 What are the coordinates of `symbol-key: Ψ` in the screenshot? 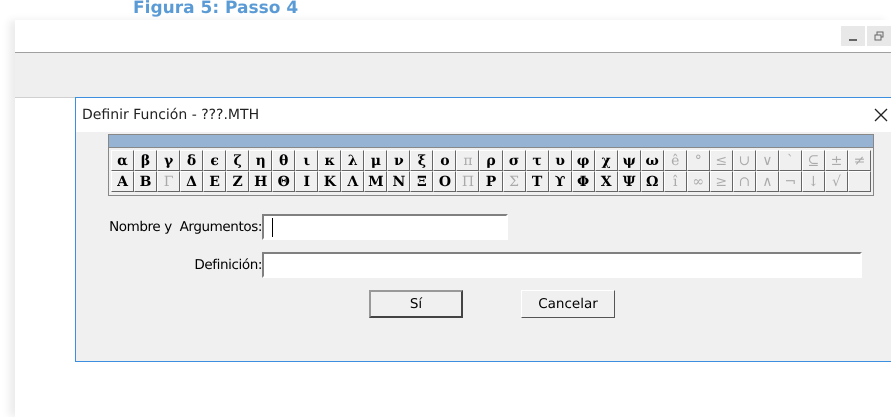 It's located at (629, 181).